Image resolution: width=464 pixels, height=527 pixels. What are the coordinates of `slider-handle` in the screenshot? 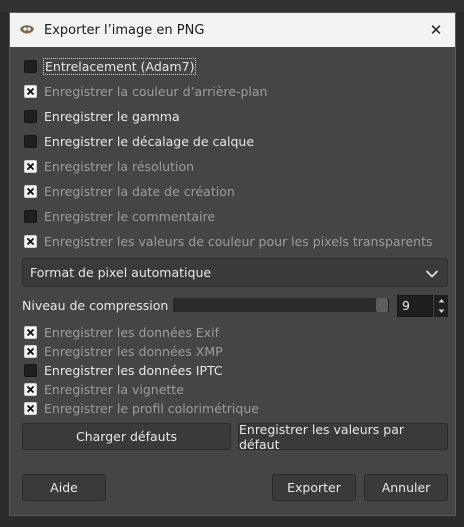 It's located at (382, 305).